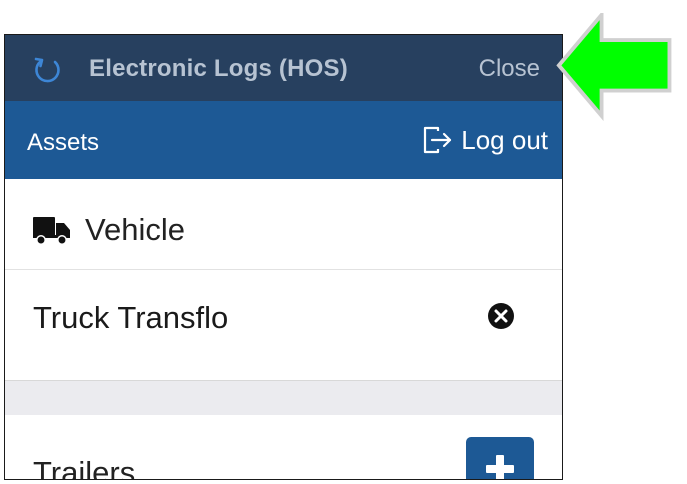  I want to click on logout-label: Log out, so click(504, 139).